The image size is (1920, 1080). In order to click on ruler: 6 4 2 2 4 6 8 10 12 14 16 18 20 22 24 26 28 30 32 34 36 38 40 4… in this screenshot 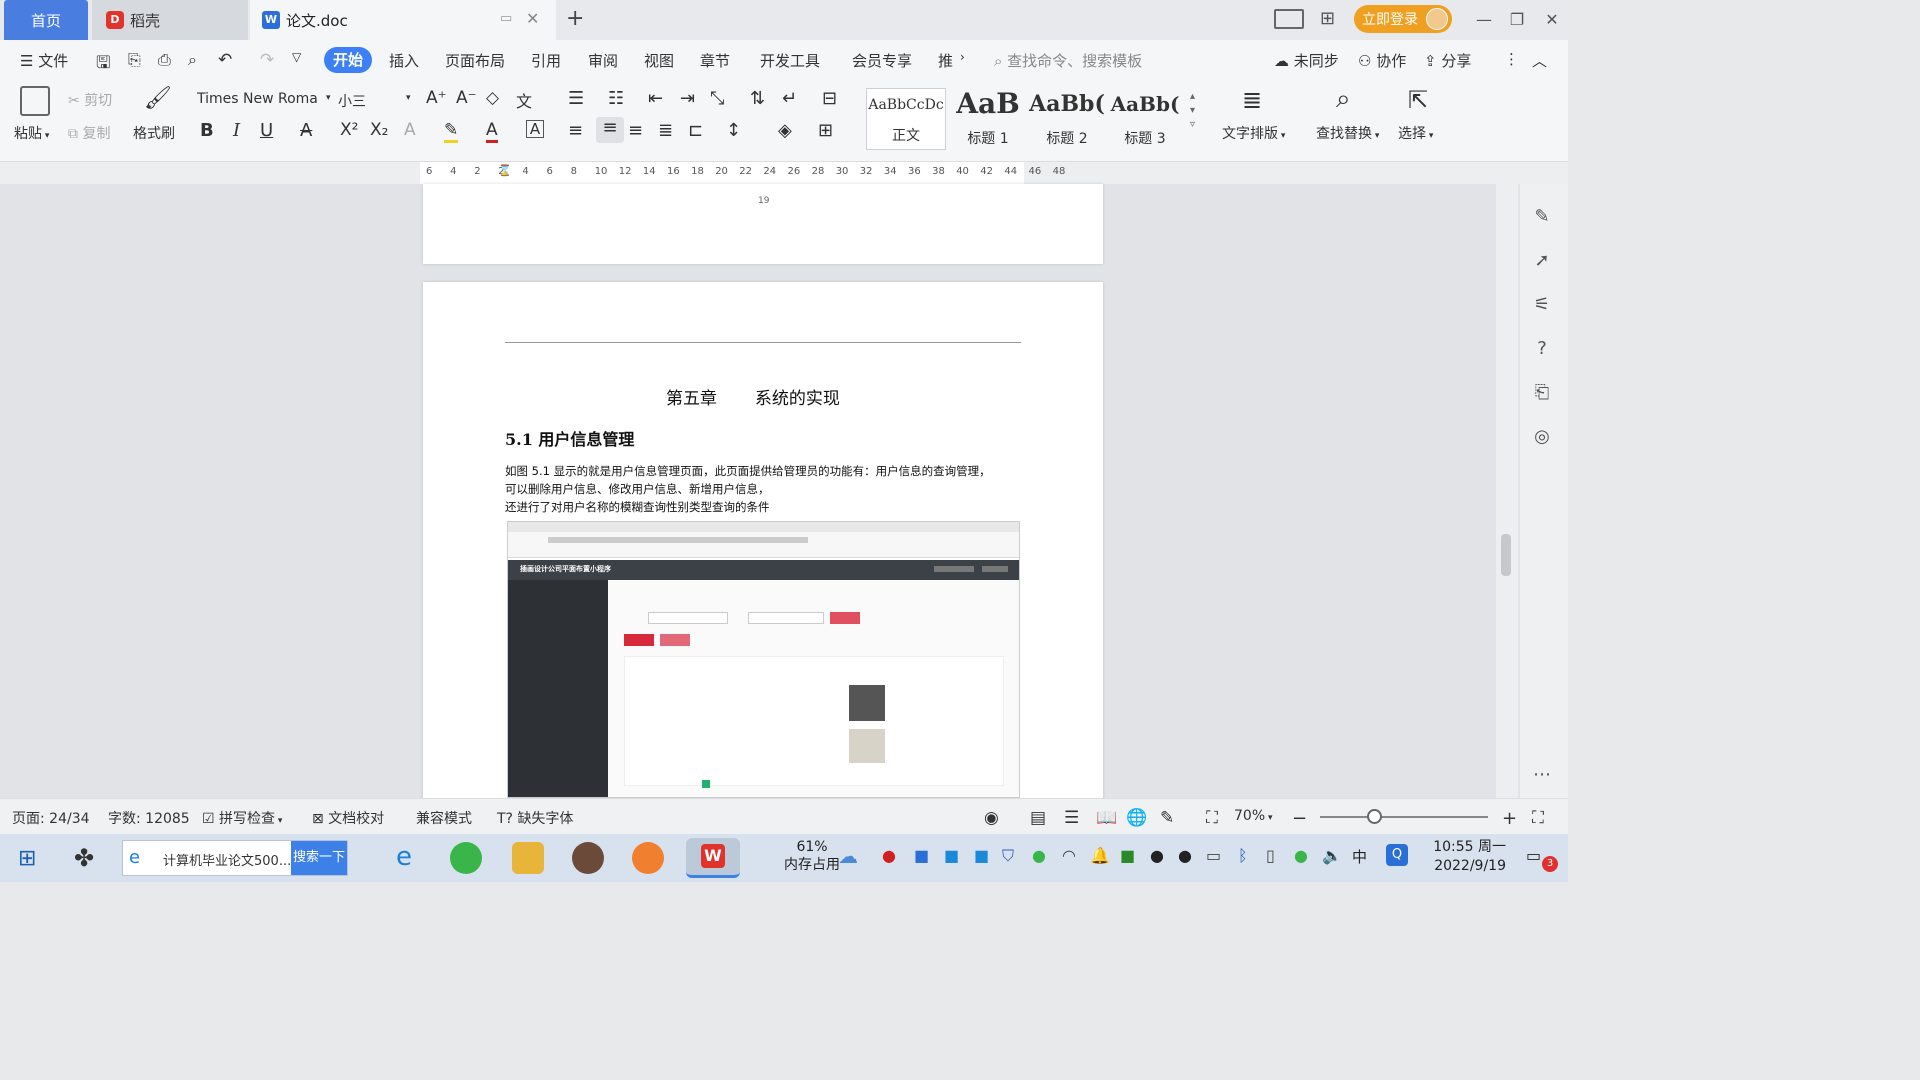, I will do `click(784, 173)`.